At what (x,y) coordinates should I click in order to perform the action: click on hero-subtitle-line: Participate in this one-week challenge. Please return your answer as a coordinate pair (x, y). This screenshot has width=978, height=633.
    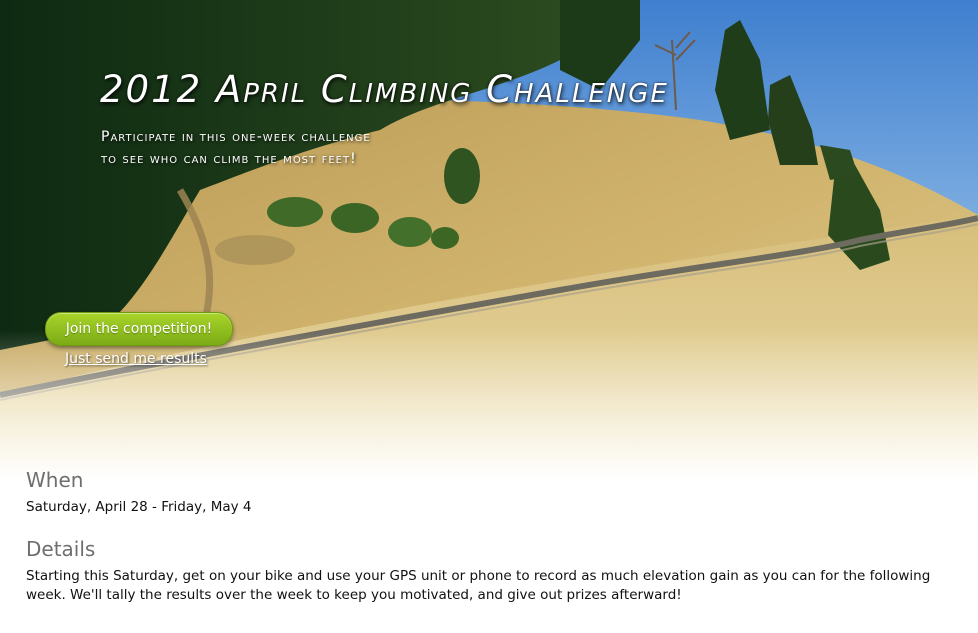
    Looking at the image, I should click on (236, 137).